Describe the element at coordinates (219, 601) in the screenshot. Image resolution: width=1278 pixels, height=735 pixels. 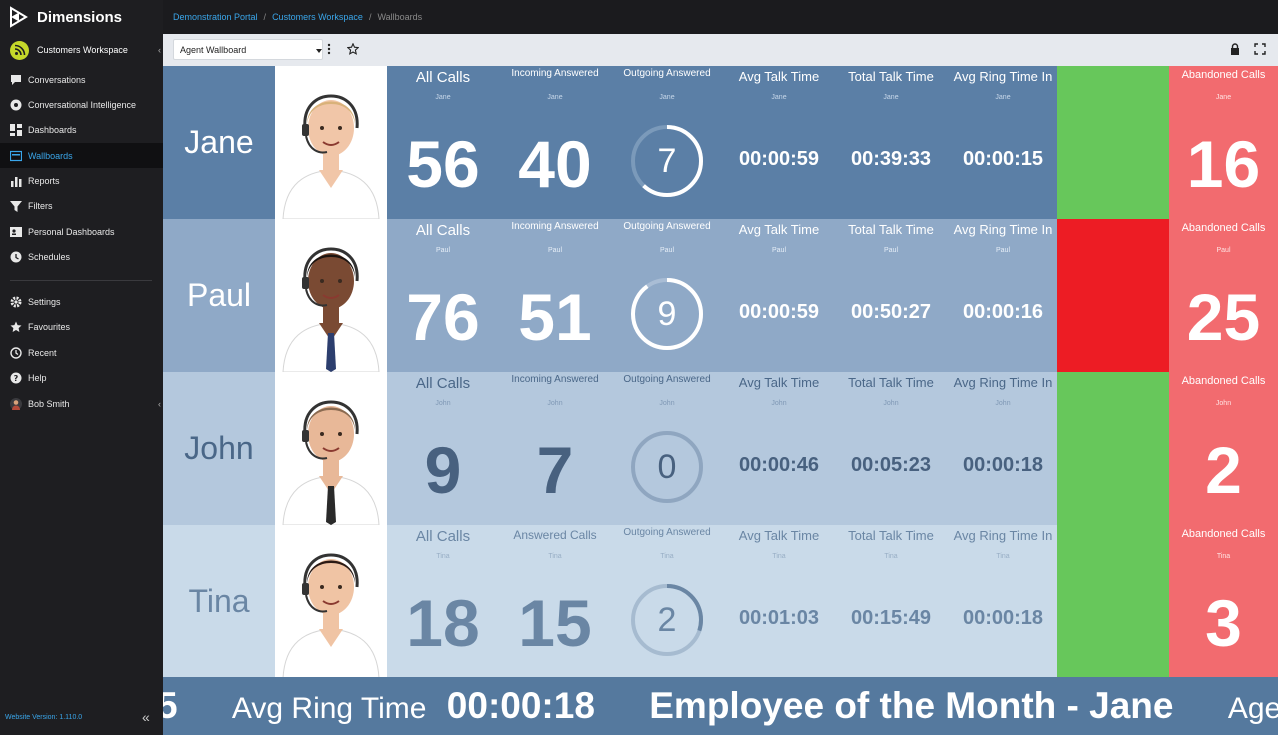
I see `agent-name: Tina` at that location.